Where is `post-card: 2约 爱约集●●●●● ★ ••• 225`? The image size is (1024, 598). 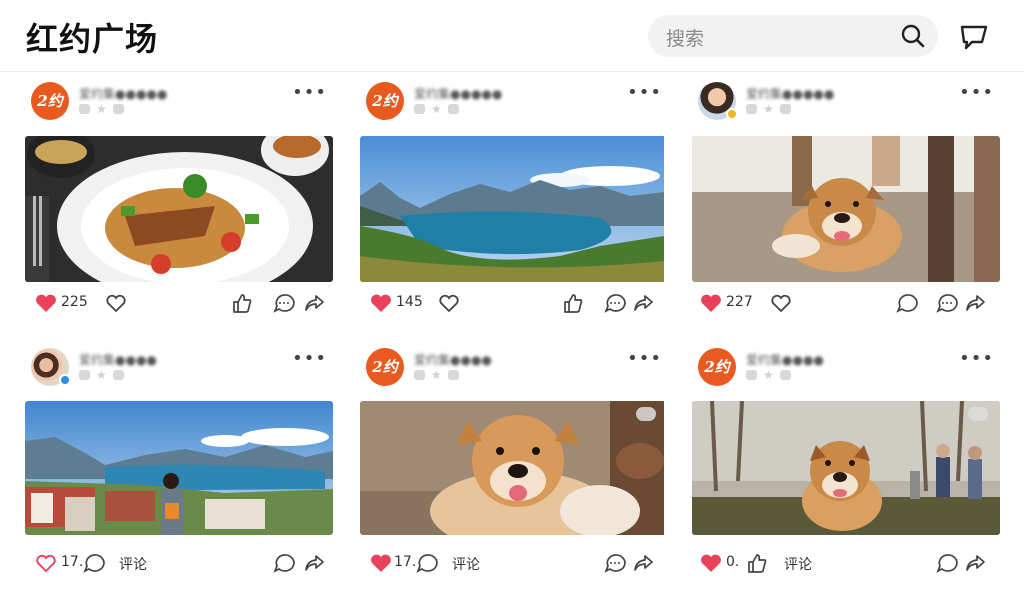
post-card: 2约 爱约集●●●●● ★ ••• 225 is located at coordinates (179, 203).